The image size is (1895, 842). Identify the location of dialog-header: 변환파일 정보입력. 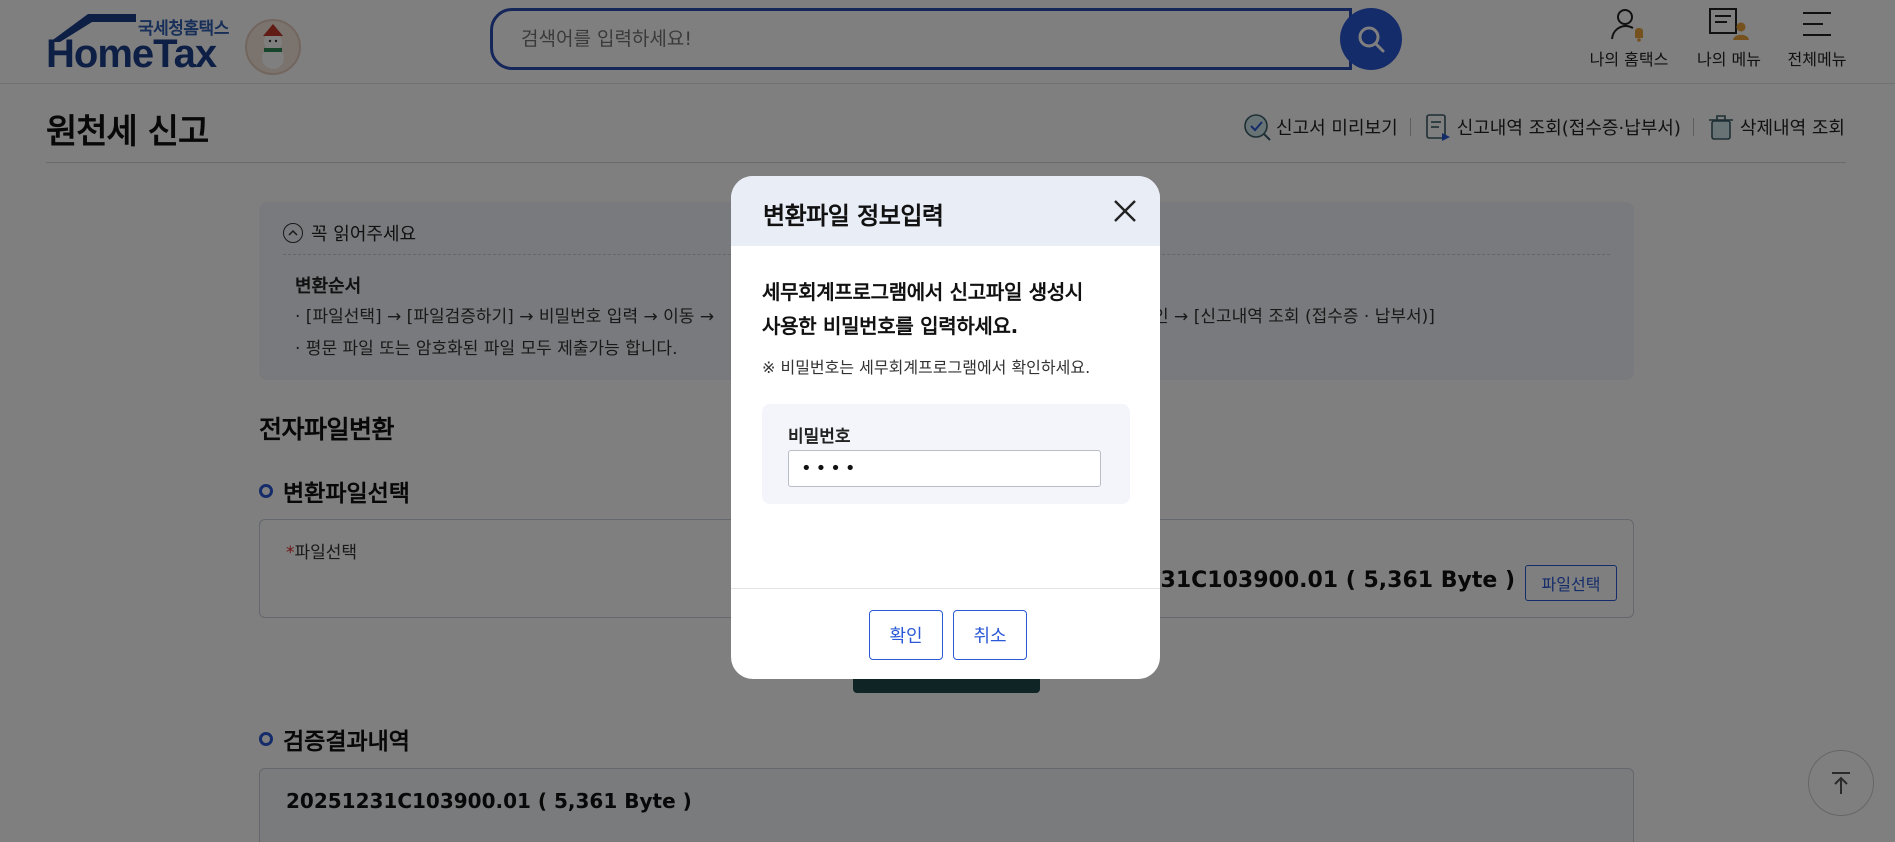
(945, 211).